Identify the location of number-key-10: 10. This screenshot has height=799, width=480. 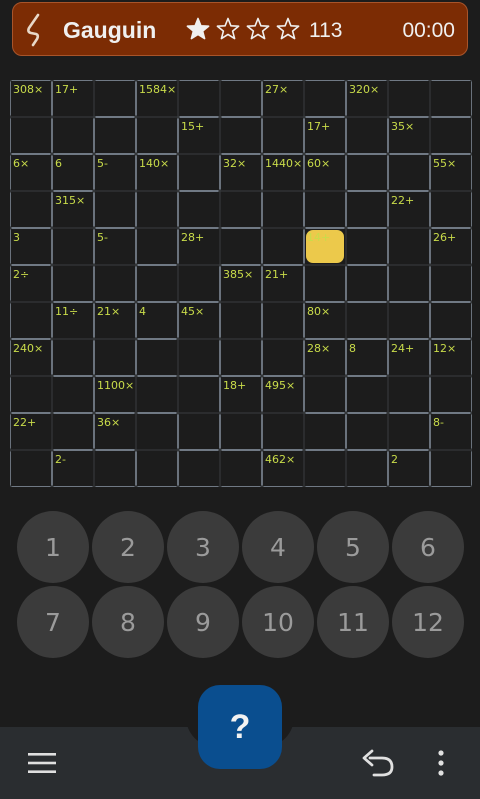
(278, 622).